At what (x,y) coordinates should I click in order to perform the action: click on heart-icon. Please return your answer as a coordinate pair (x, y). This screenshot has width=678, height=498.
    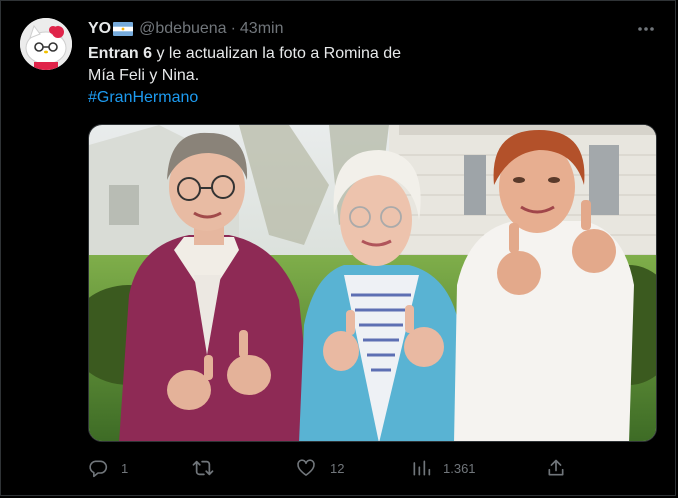
    Looking at the image, I should click on (306, 467).